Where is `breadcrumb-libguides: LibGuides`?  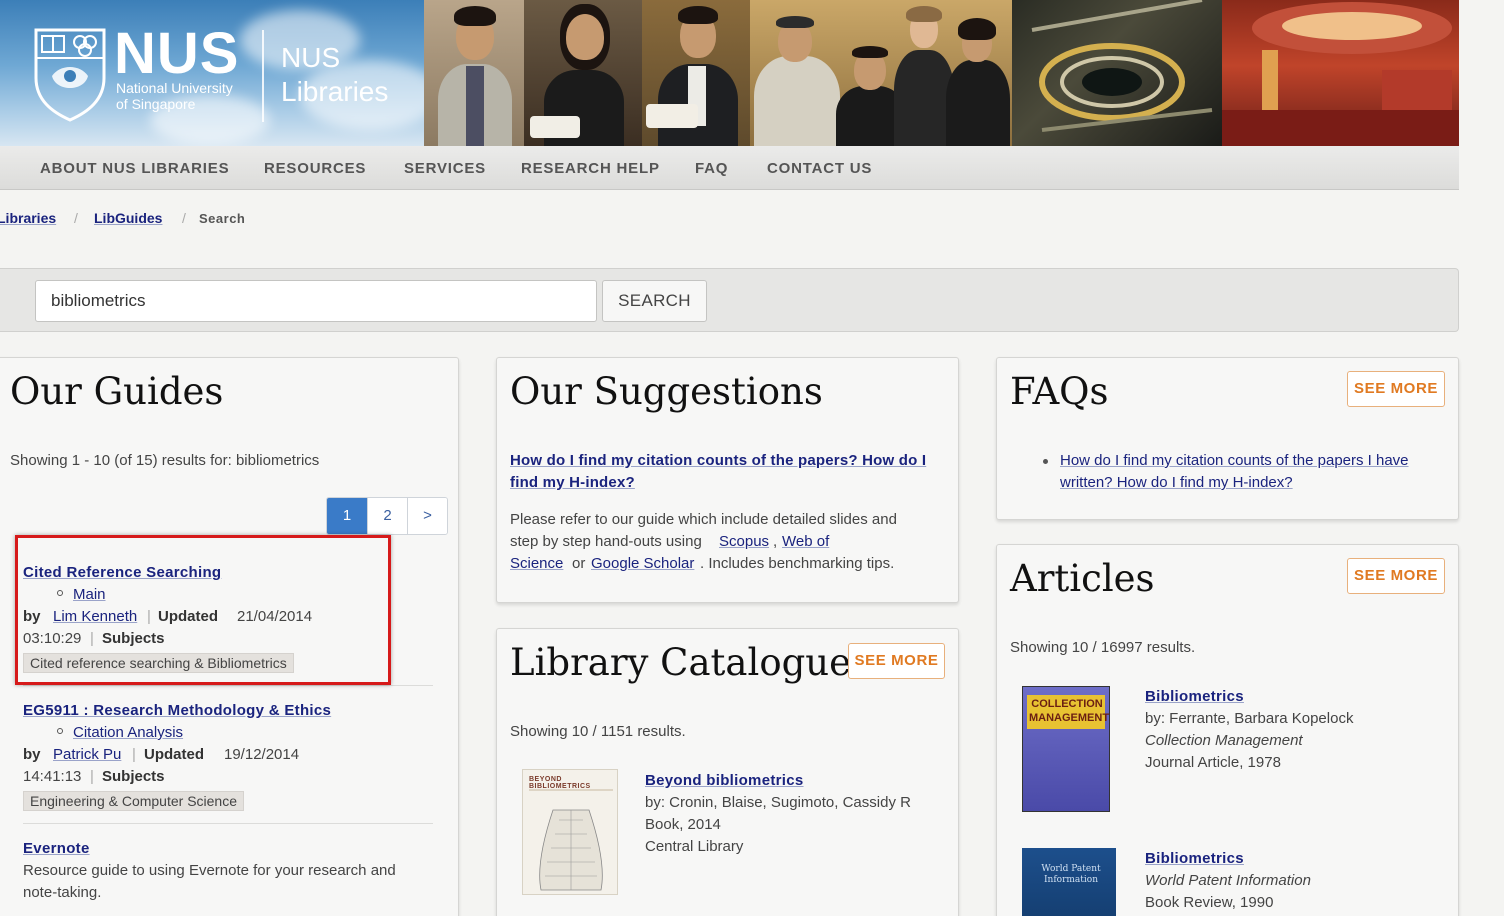 breadcrumb-libguides: LibGuides is located at coordinates (128, 218).